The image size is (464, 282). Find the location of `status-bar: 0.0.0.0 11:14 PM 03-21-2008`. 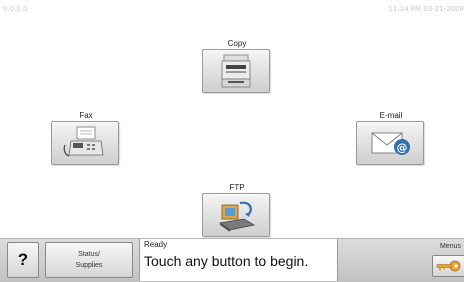

status-bar: 0.0.0.0 11:14 PM 03-21-2008 is located at coordinates (232, 7).